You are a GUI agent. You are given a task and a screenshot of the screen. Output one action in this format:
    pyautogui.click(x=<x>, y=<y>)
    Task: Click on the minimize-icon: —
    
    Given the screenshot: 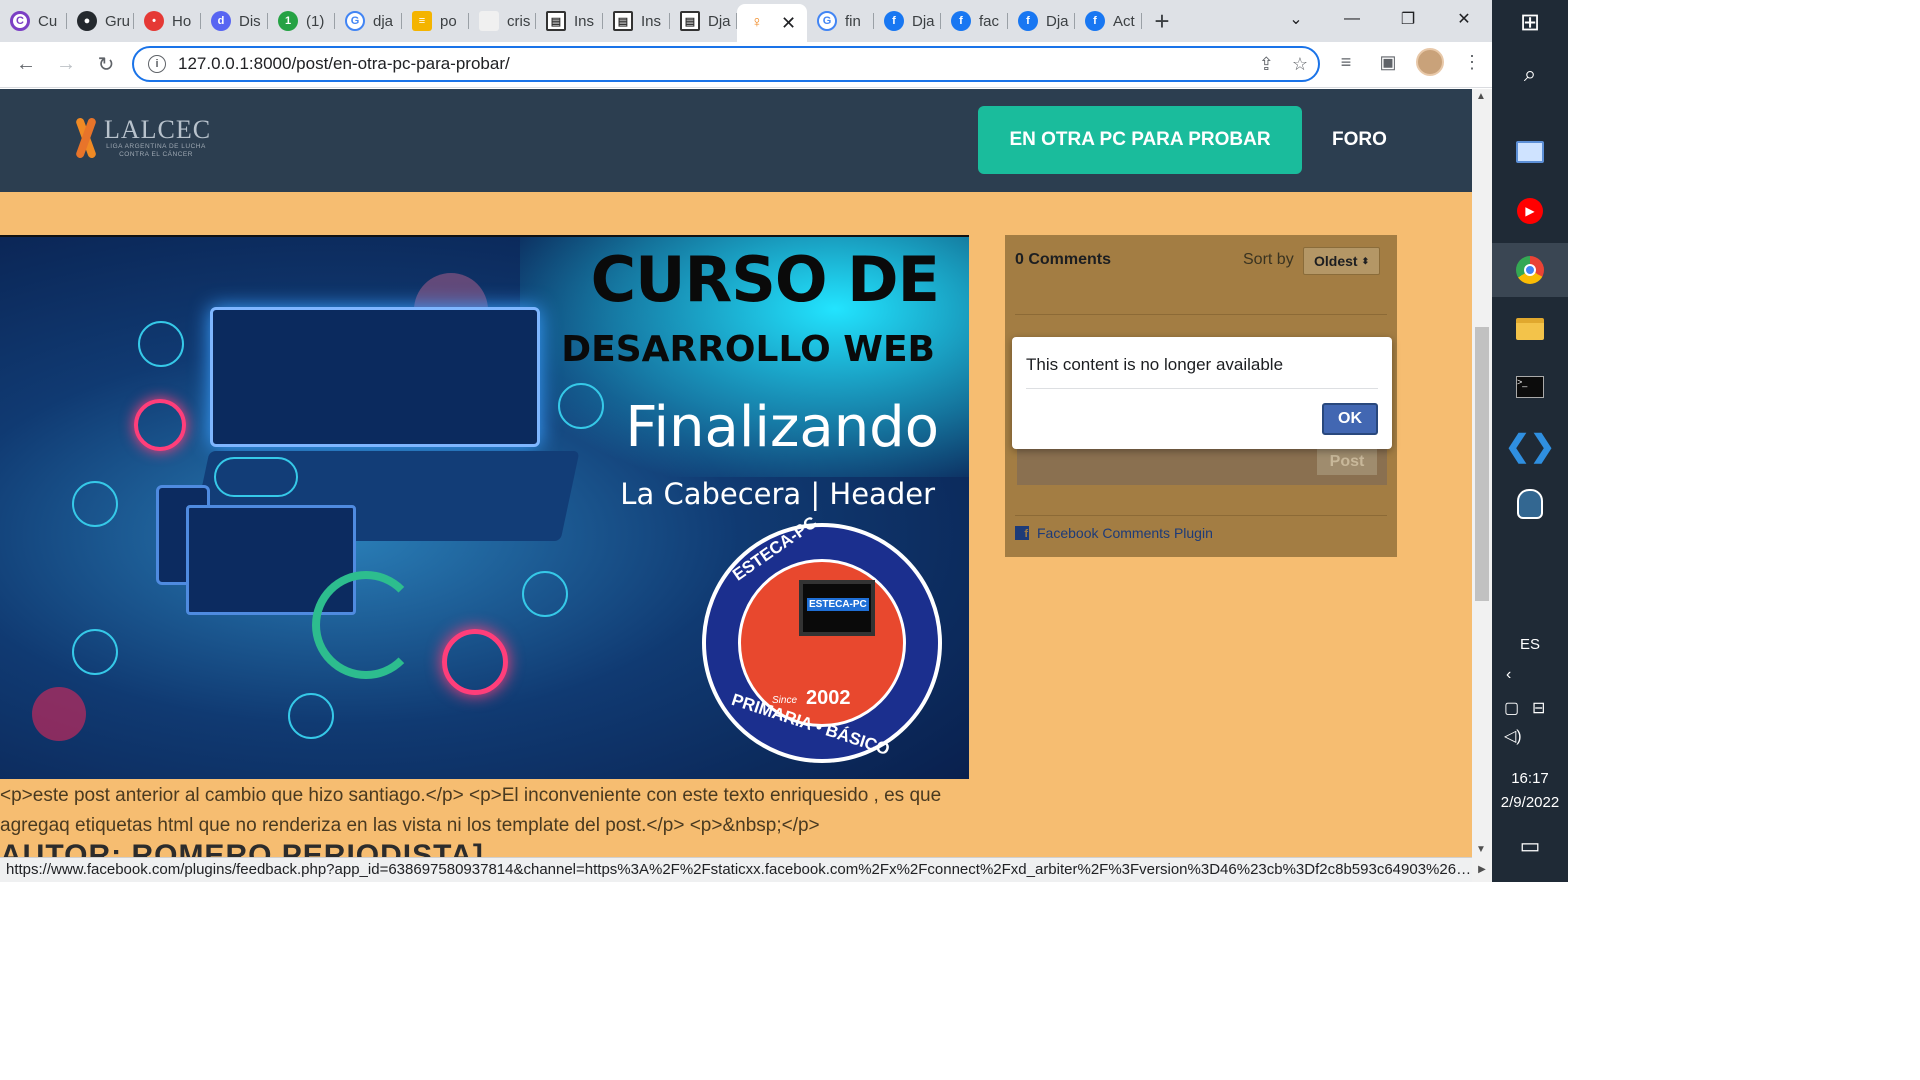 What is the action you would take?
    pyautogui.click(x=1352, y=19)
    